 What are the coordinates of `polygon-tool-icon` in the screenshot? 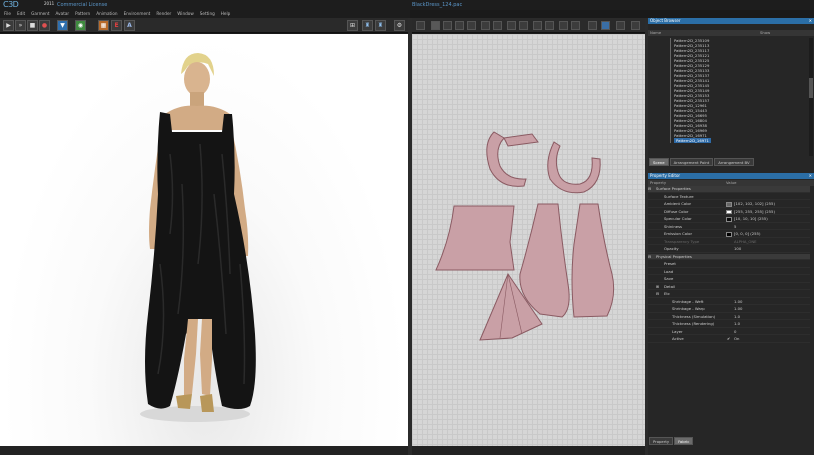 It's located at (497, 25).